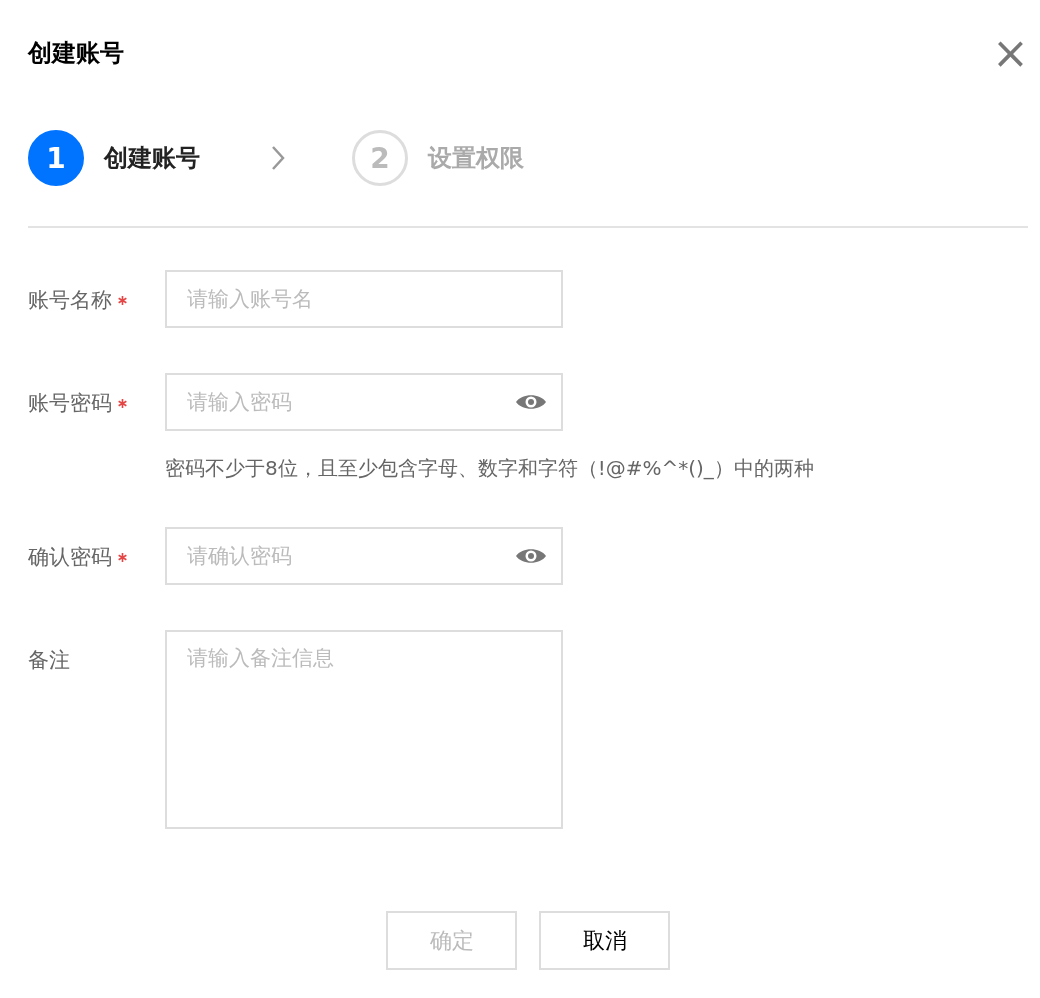  I want to click on step-label: 设置权限, so click(476, 158).